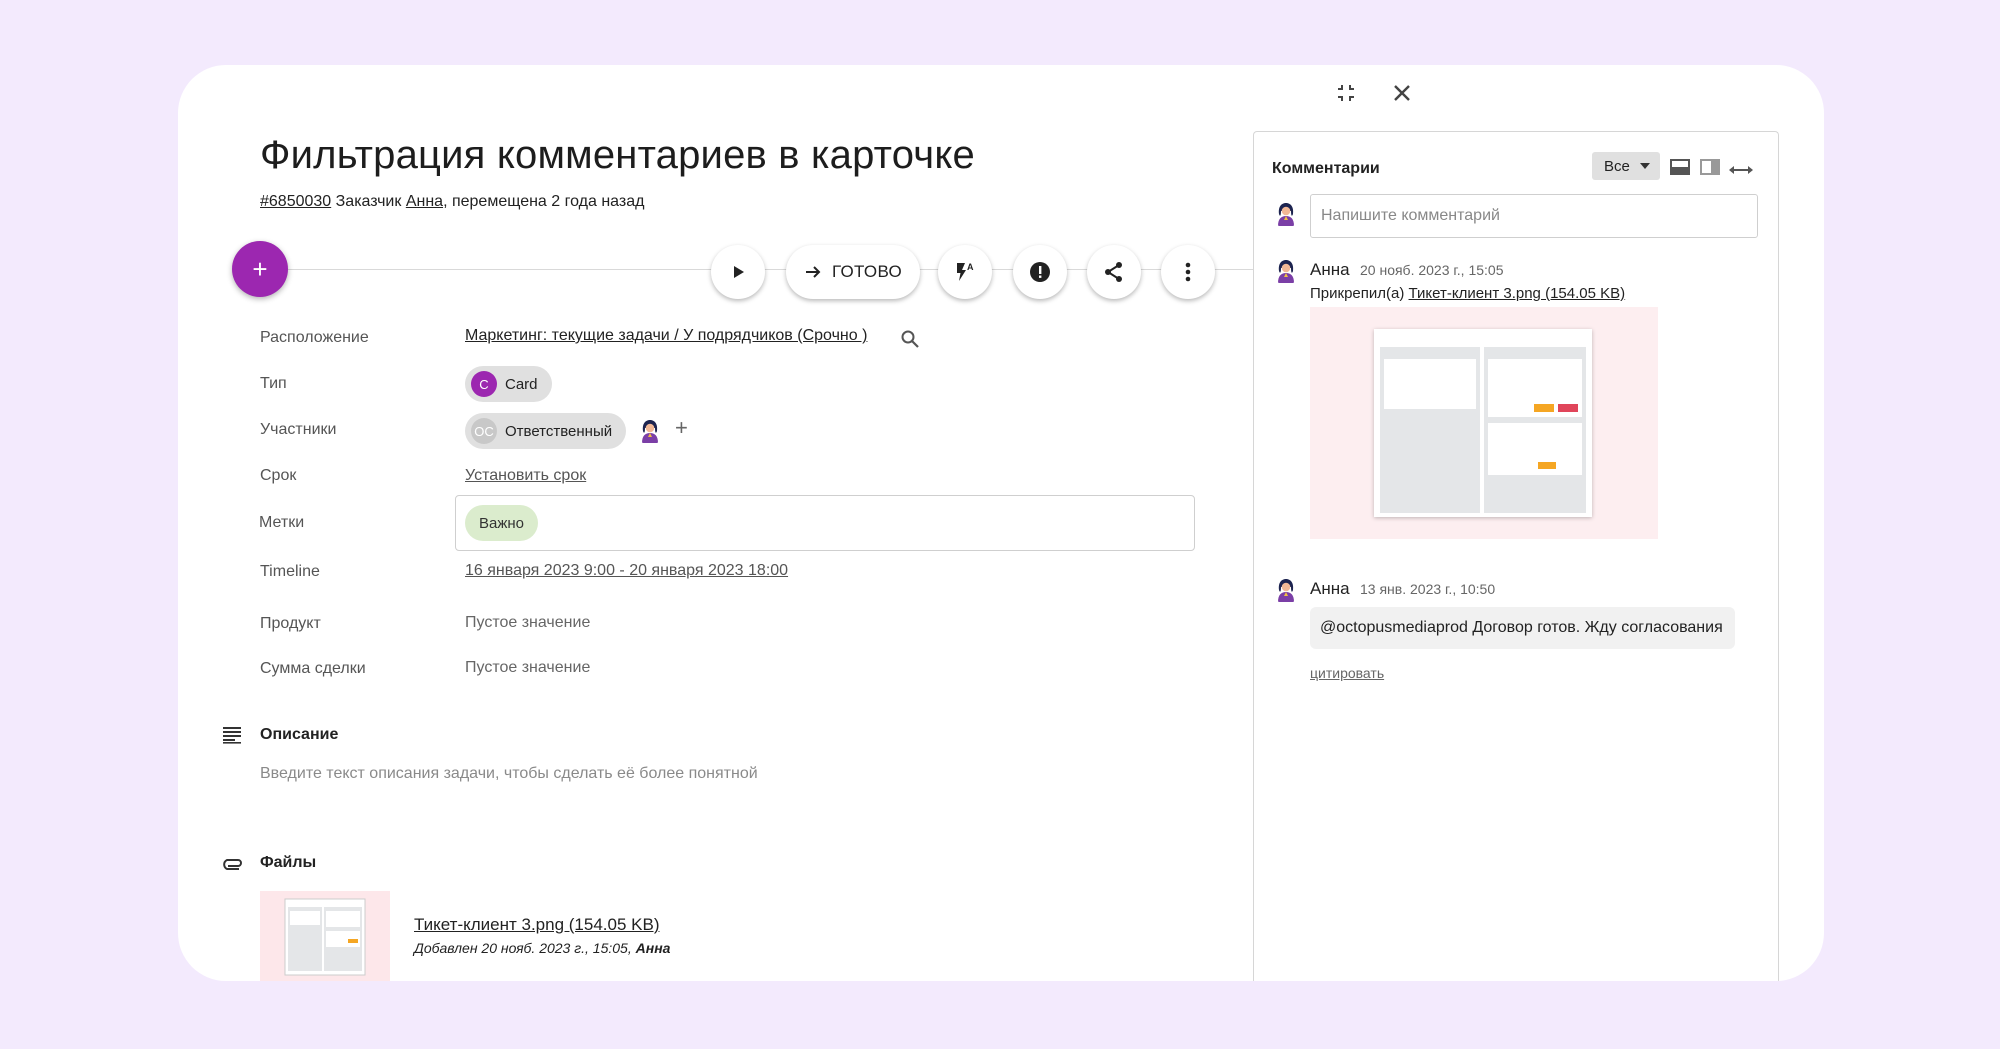  I want to click on attachment-image, so click(1483, 423).